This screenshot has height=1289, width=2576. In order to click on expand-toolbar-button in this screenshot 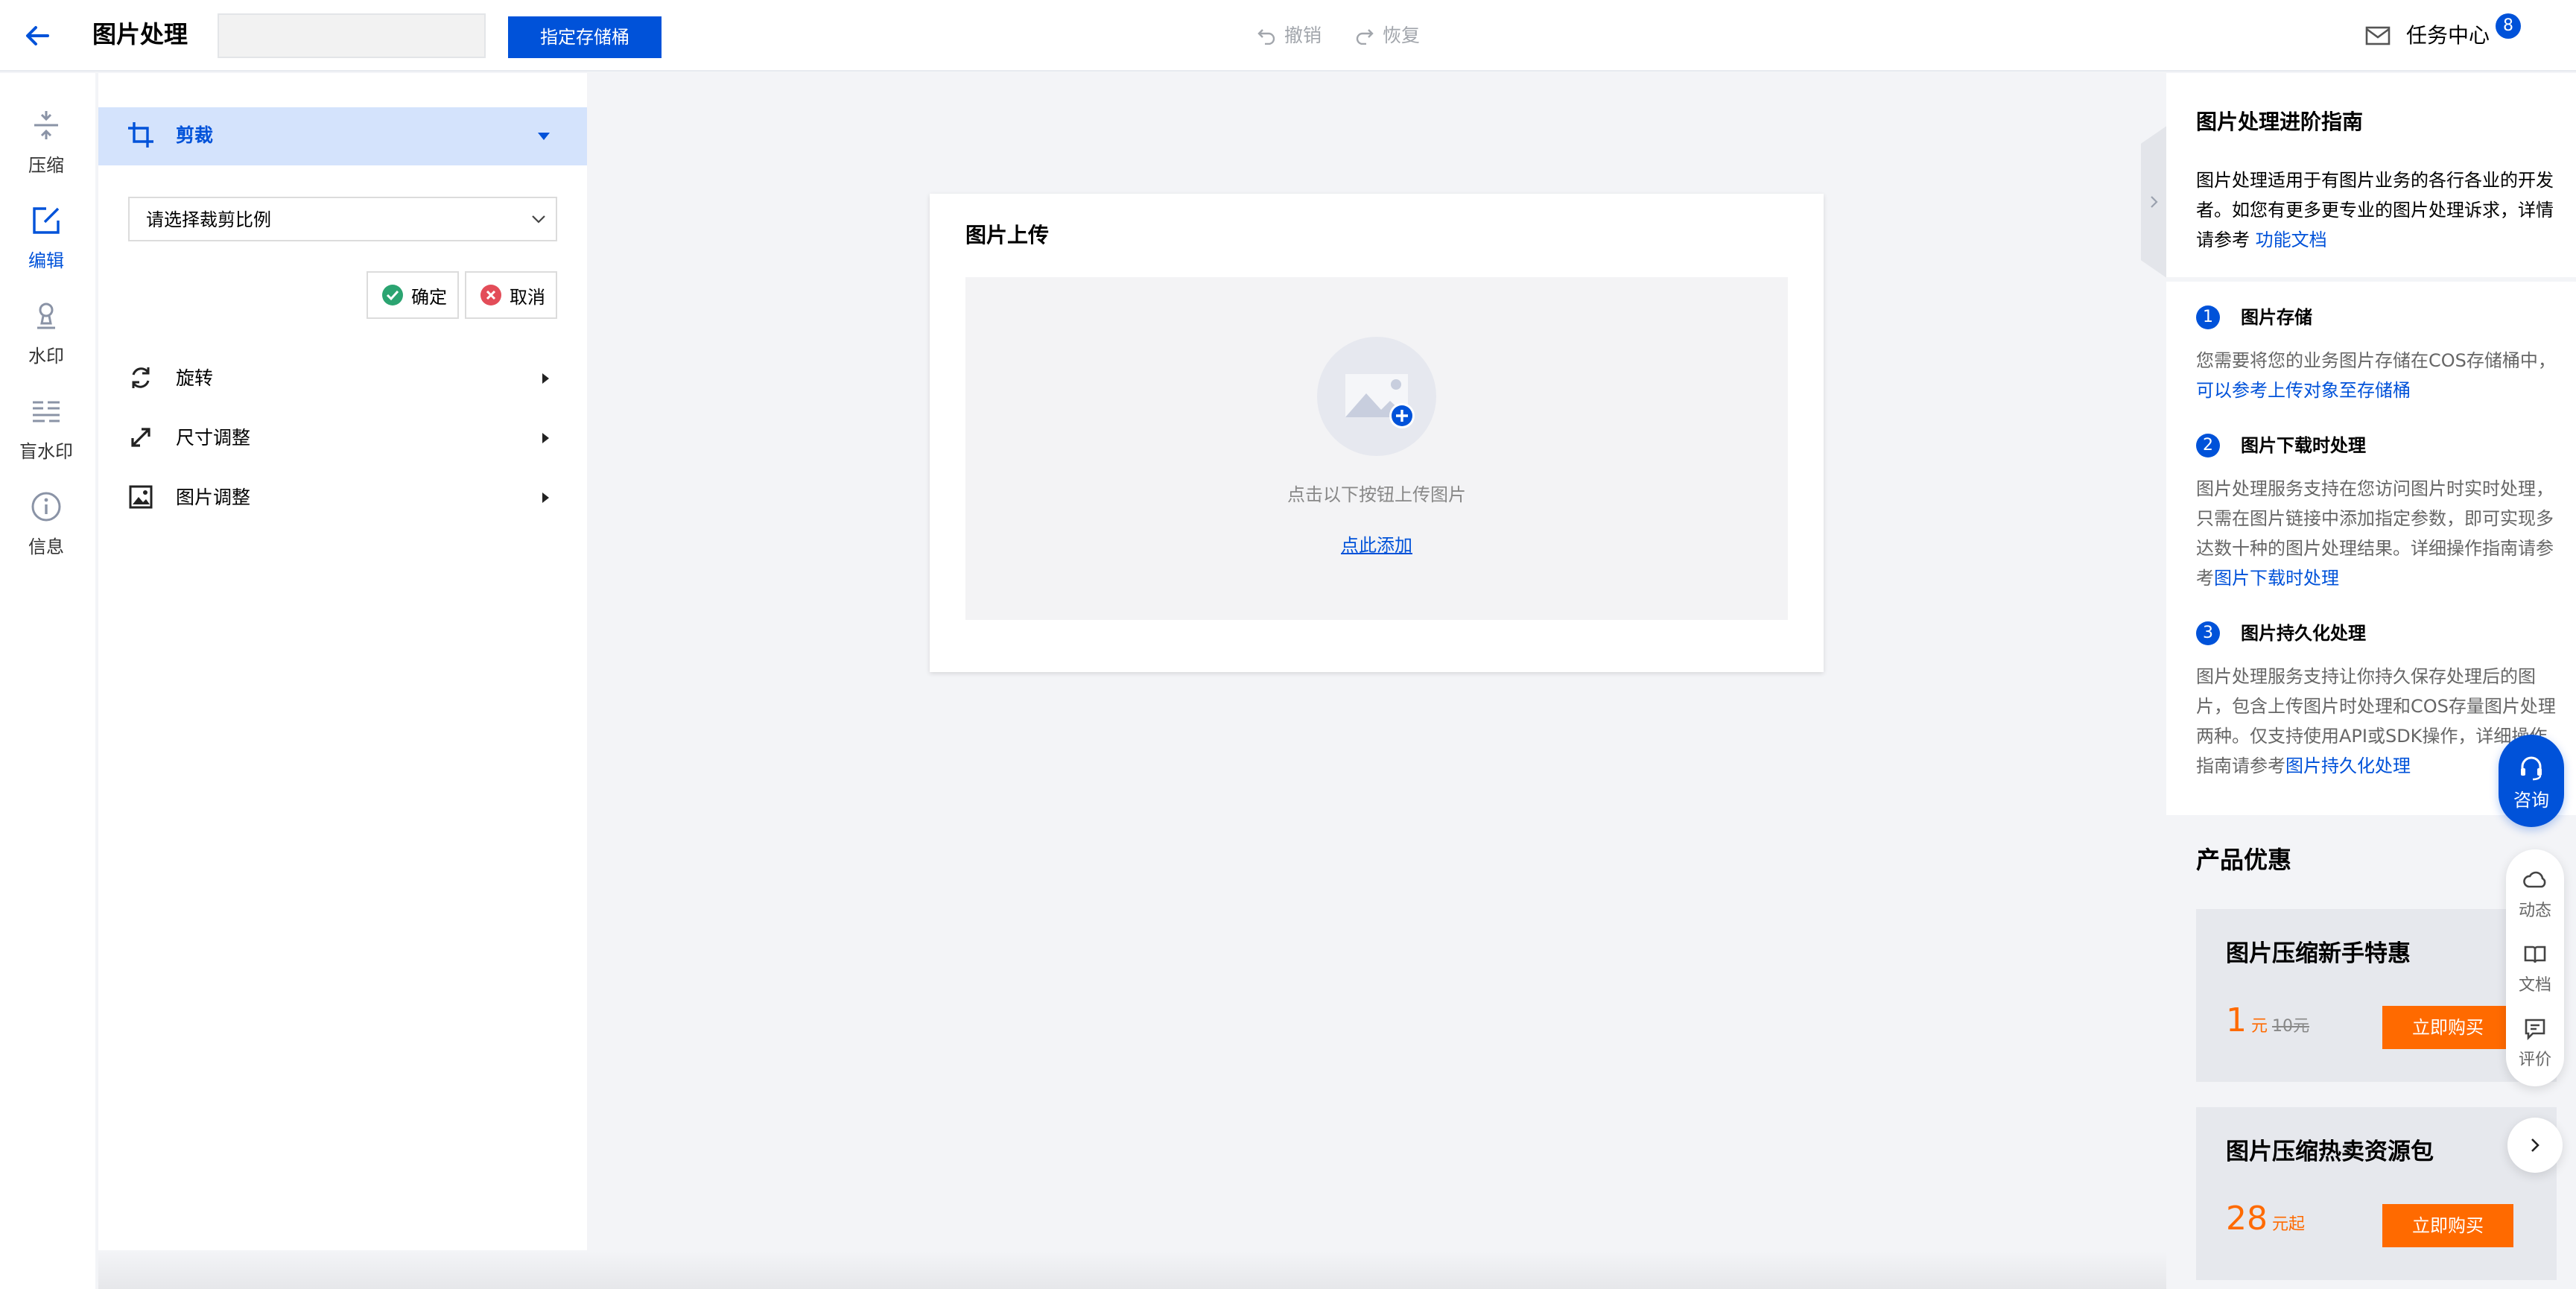, I will do `click(2535, 1145)`.